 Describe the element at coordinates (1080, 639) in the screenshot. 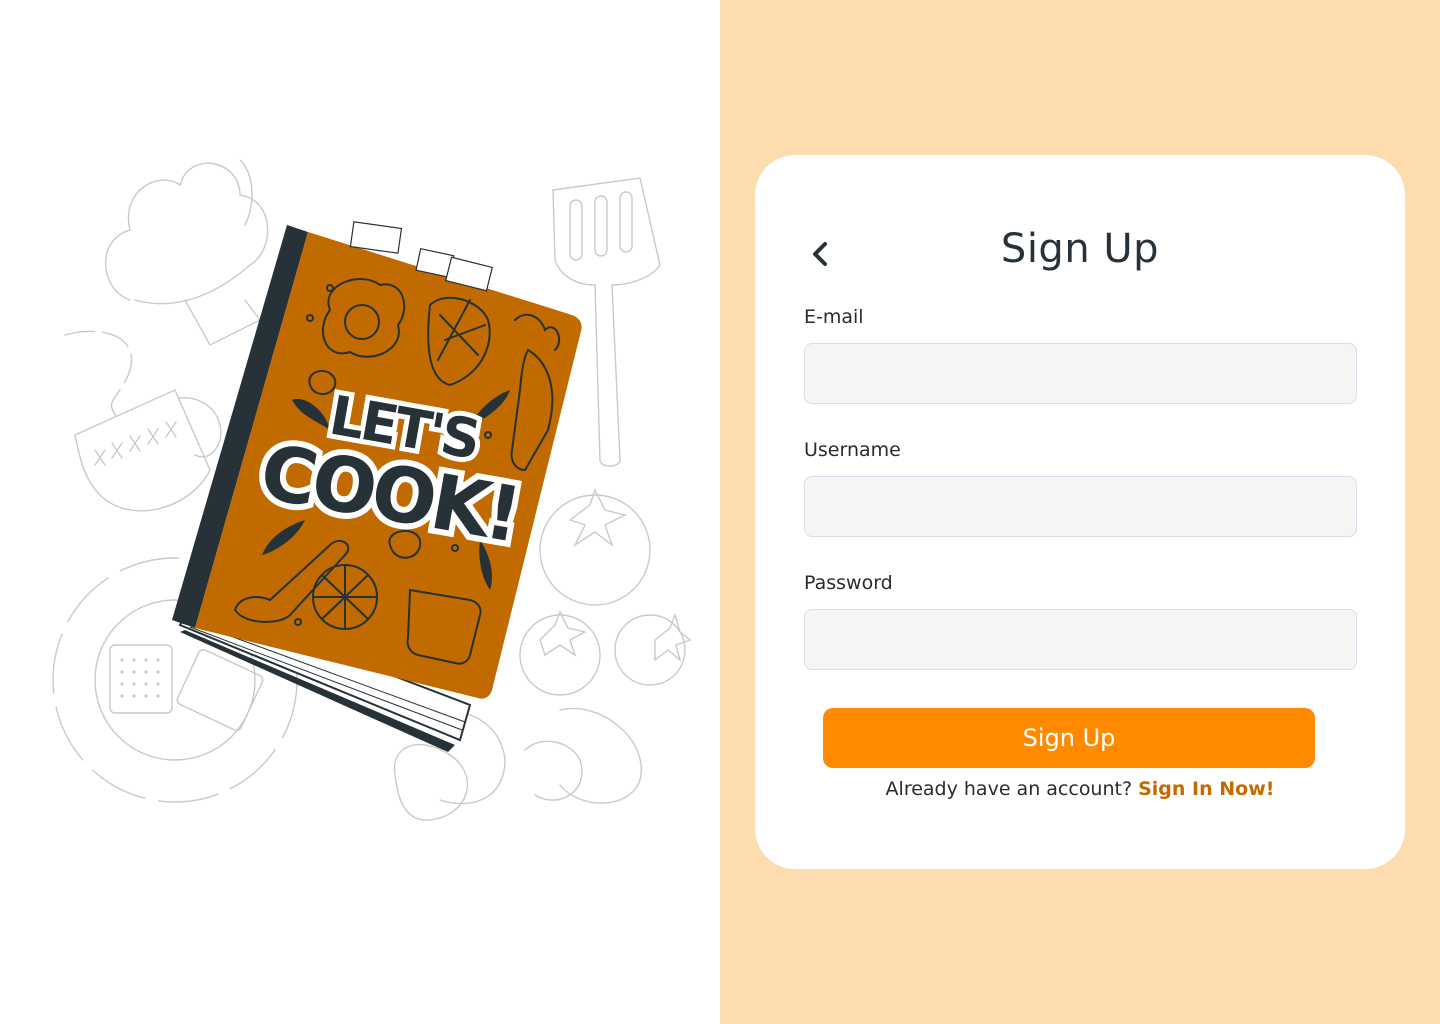

I see `password-field` at that location.